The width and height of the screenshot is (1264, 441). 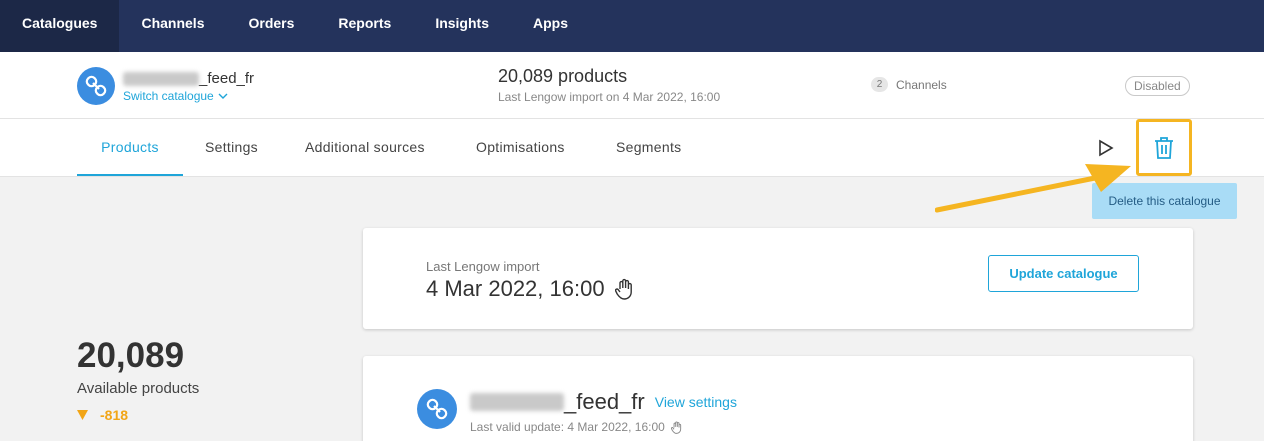 I want to click on feed-last-update: Last valid update: 4 Mar 2022, 16:00, so click(x=576, y=427).